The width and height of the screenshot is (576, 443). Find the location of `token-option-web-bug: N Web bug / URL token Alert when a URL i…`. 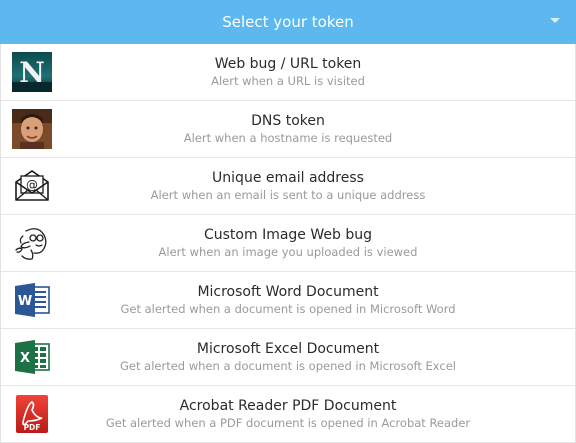

token-option-web-bug: N Web bug / URL token Alert when a URL i… is located at coordinates (288, 72).